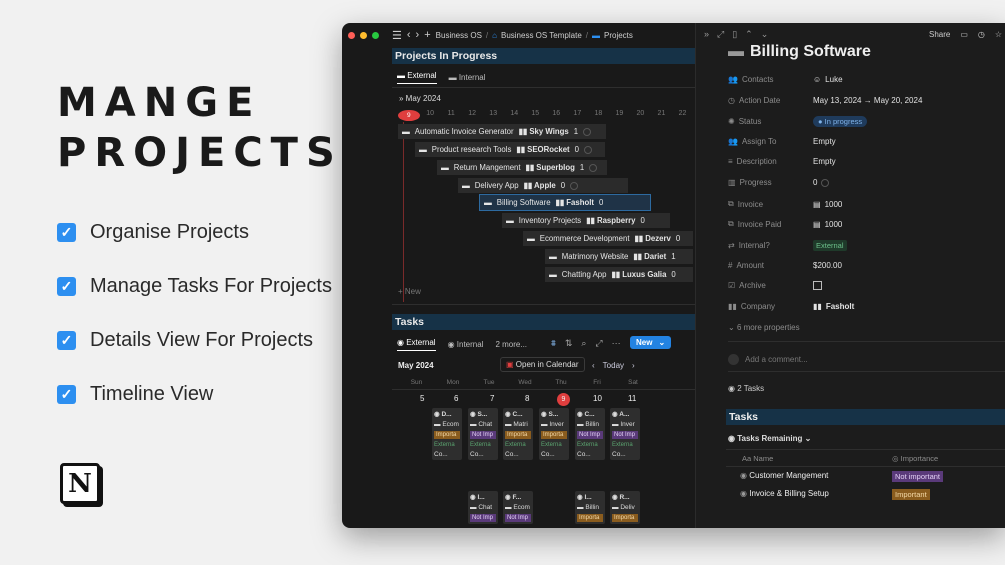 Image resolution: width=1005 pixels, height=565 pixels. I want to click on feature-item: ✓ Manage Tasks For Projects, so click(194, 286).